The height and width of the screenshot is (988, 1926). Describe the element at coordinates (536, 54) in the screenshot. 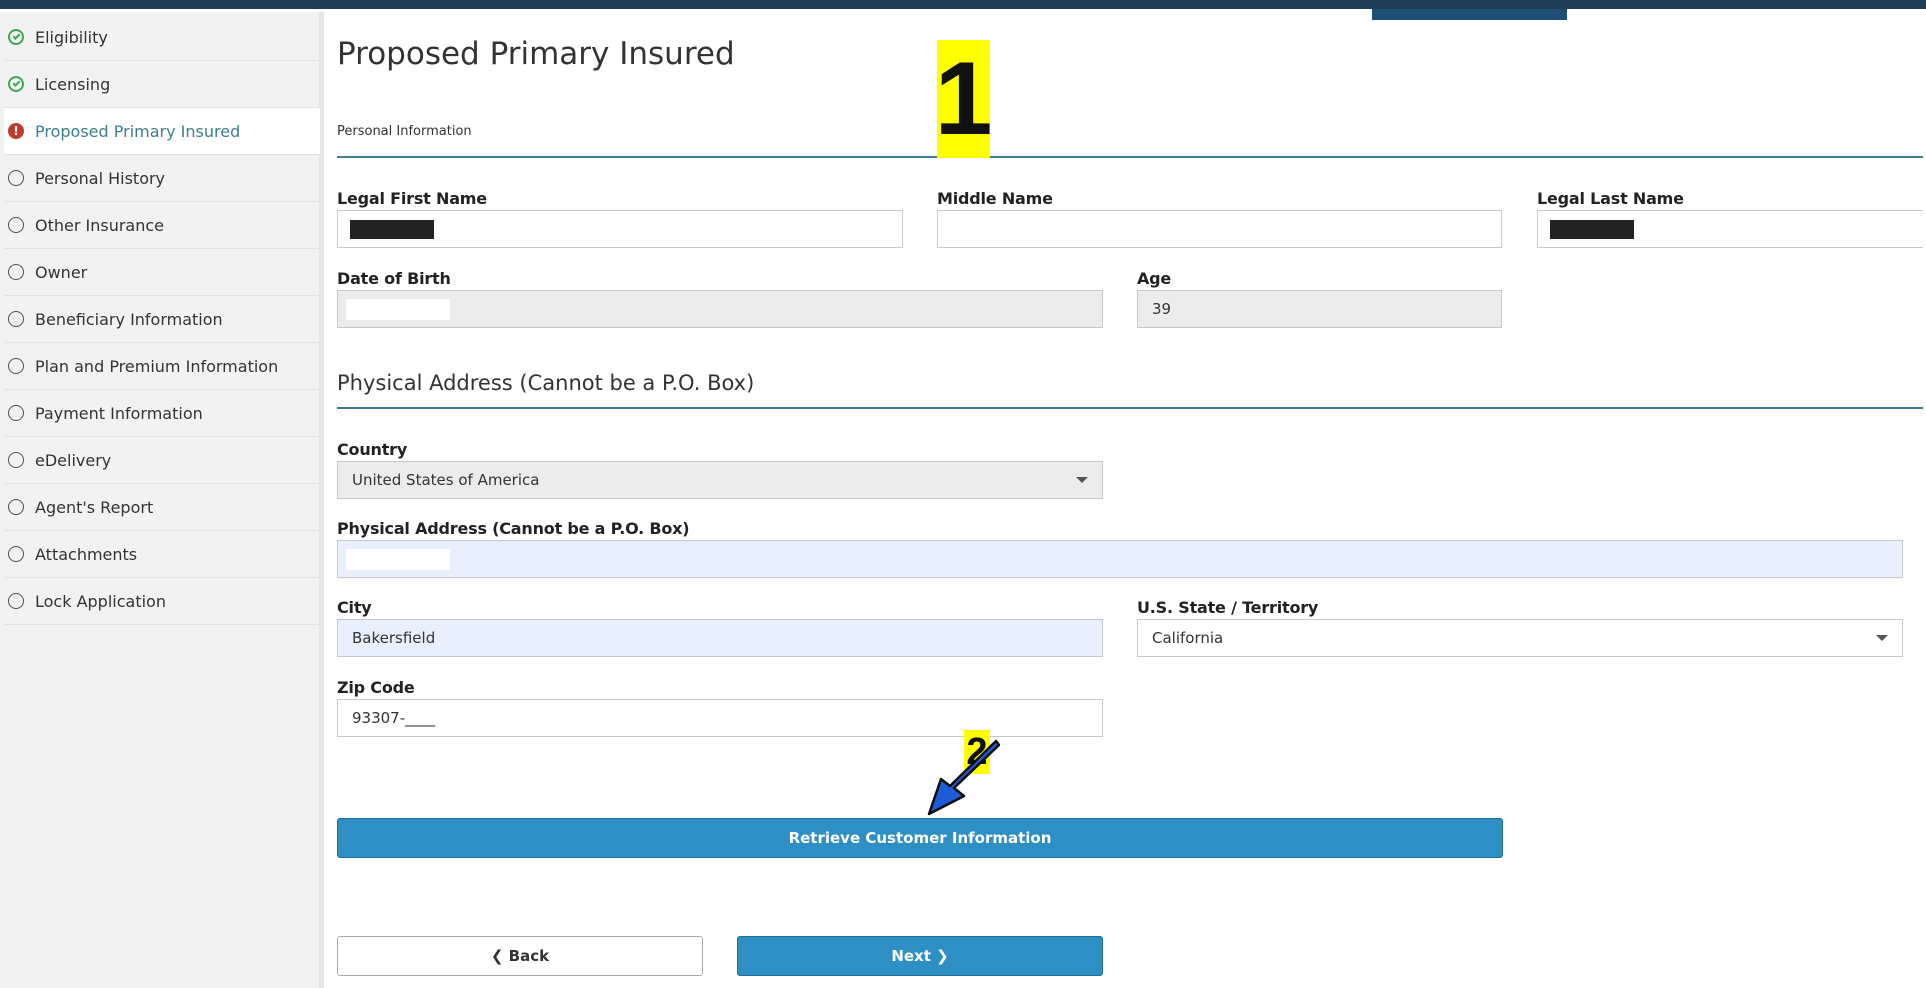

I see `page-title: Proposed Primary Insured` at that location.